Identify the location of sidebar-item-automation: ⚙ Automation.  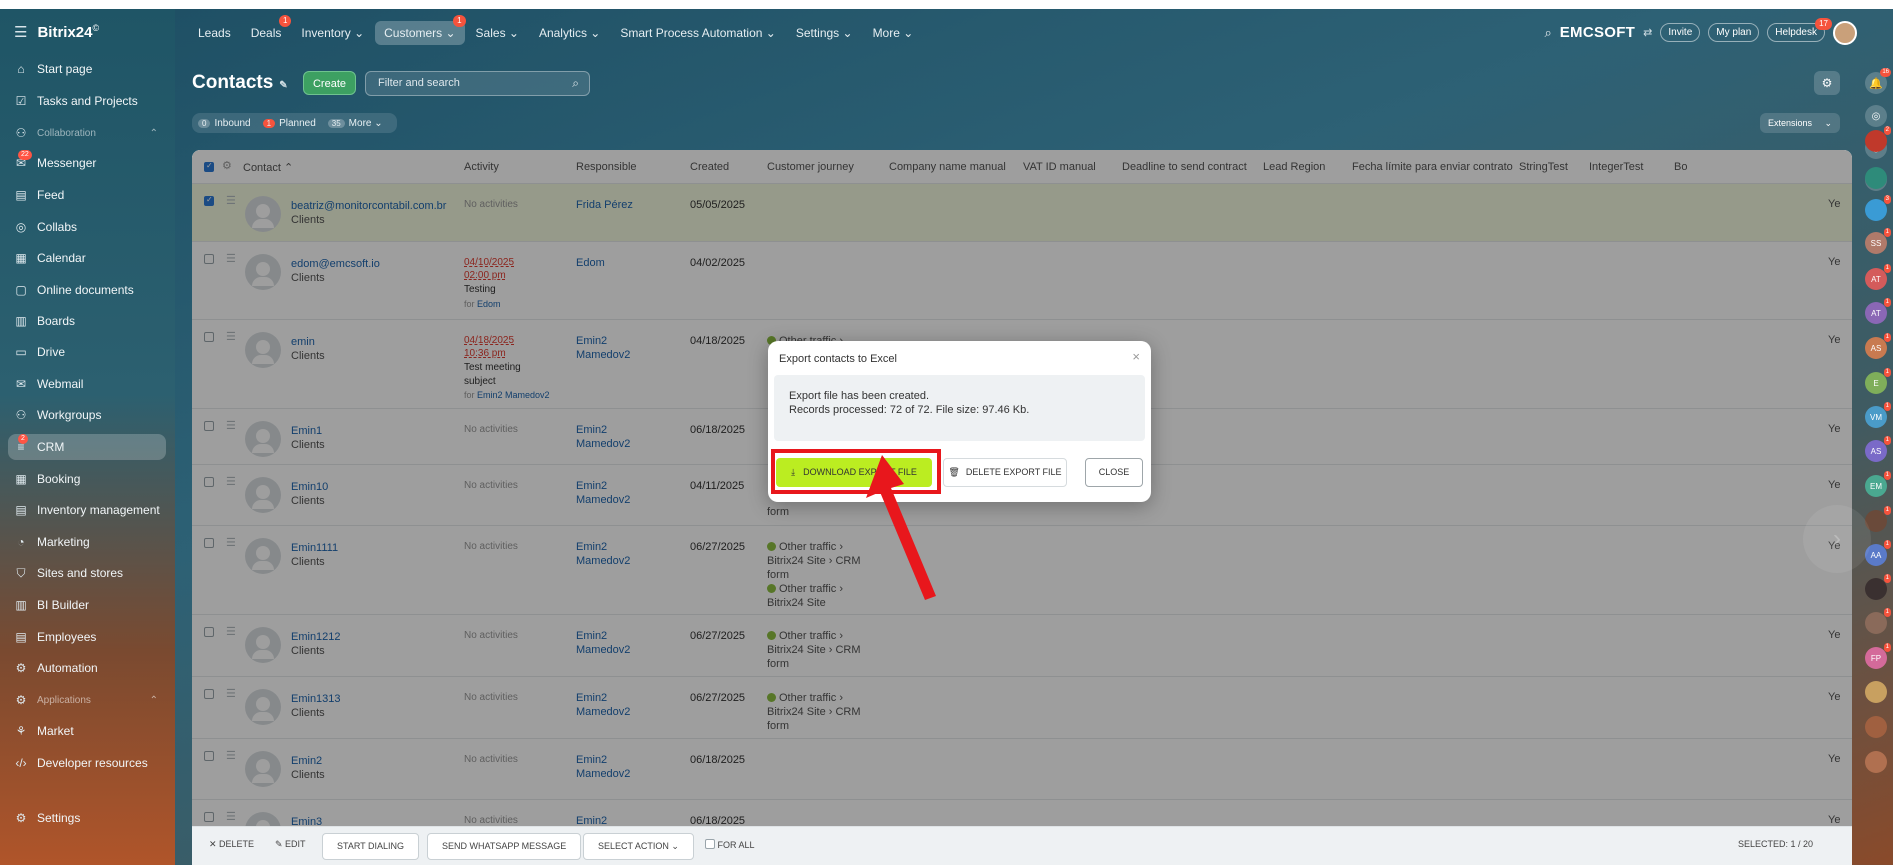
(87, 668).